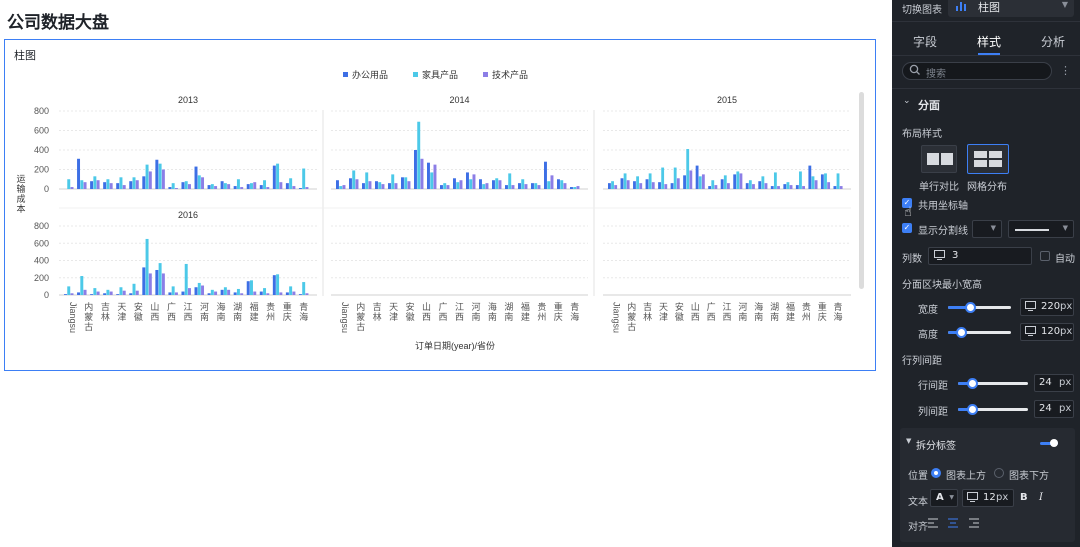  I want to click on x-tick-label-char: 西, so click(187, 317).